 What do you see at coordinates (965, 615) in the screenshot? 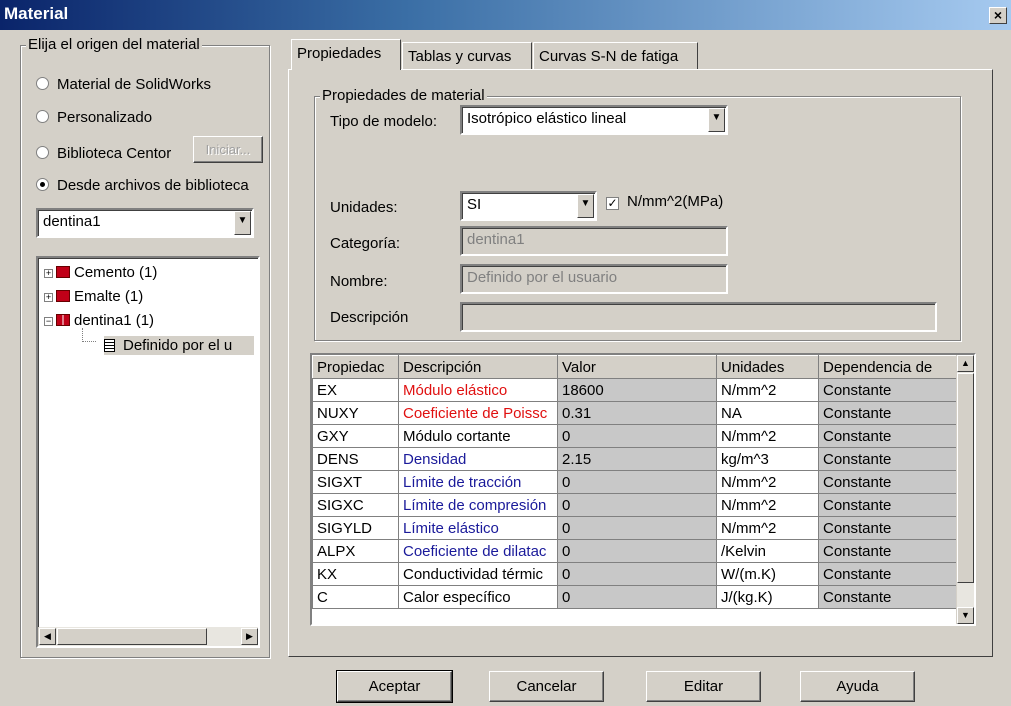
I see `scroll-down-icon: ▼` at bounding box center [965, 615].